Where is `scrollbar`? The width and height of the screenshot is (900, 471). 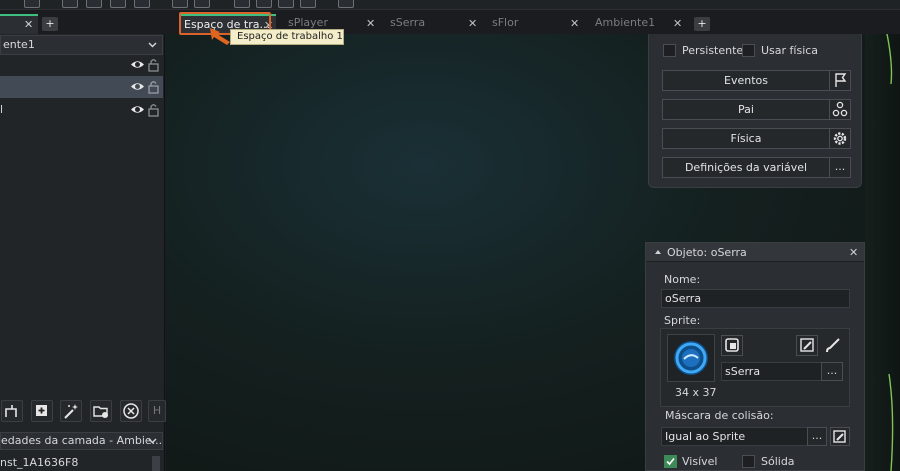
scrollbar is located at coordinates (156, 463).